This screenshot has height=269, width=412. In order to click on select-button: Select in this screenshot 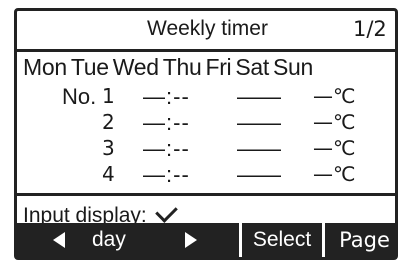, I will do `click(280, 240)`.